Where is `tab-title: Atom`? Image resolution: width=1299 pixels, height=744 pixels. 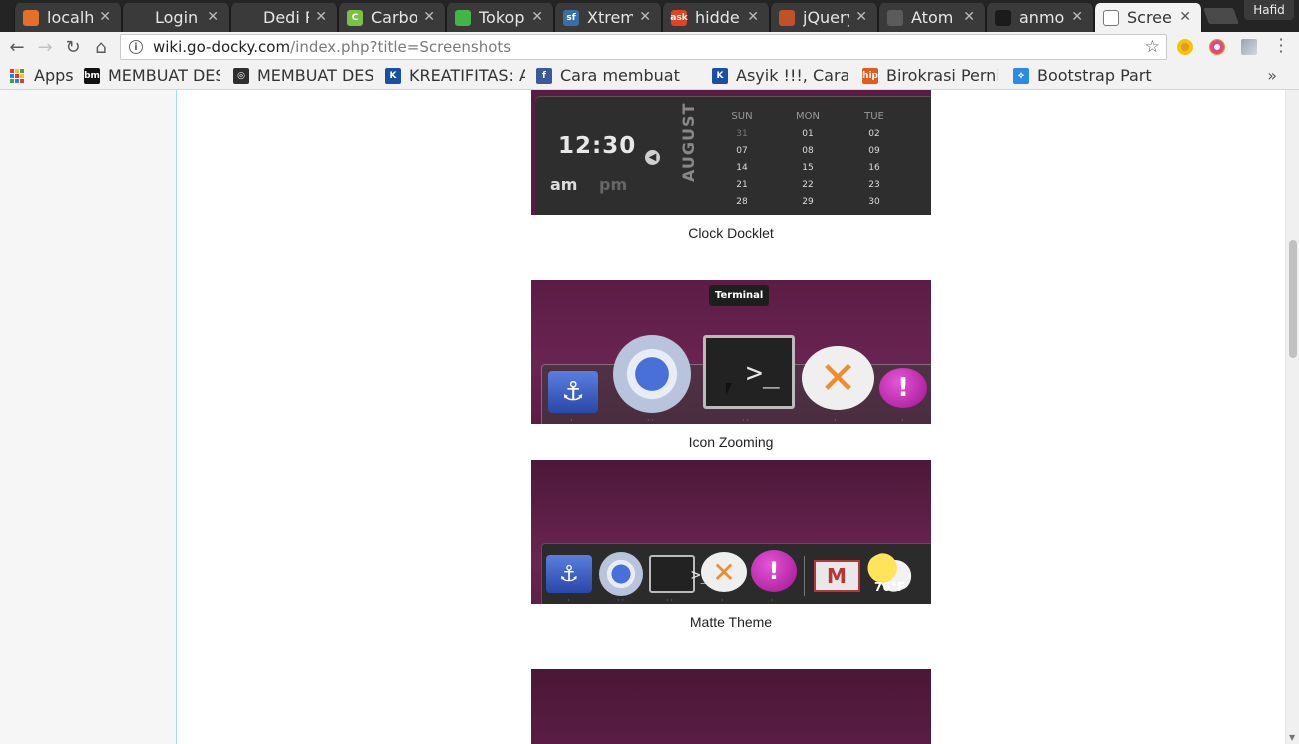 tab-title: Atom is located at coordinates (932, 17).